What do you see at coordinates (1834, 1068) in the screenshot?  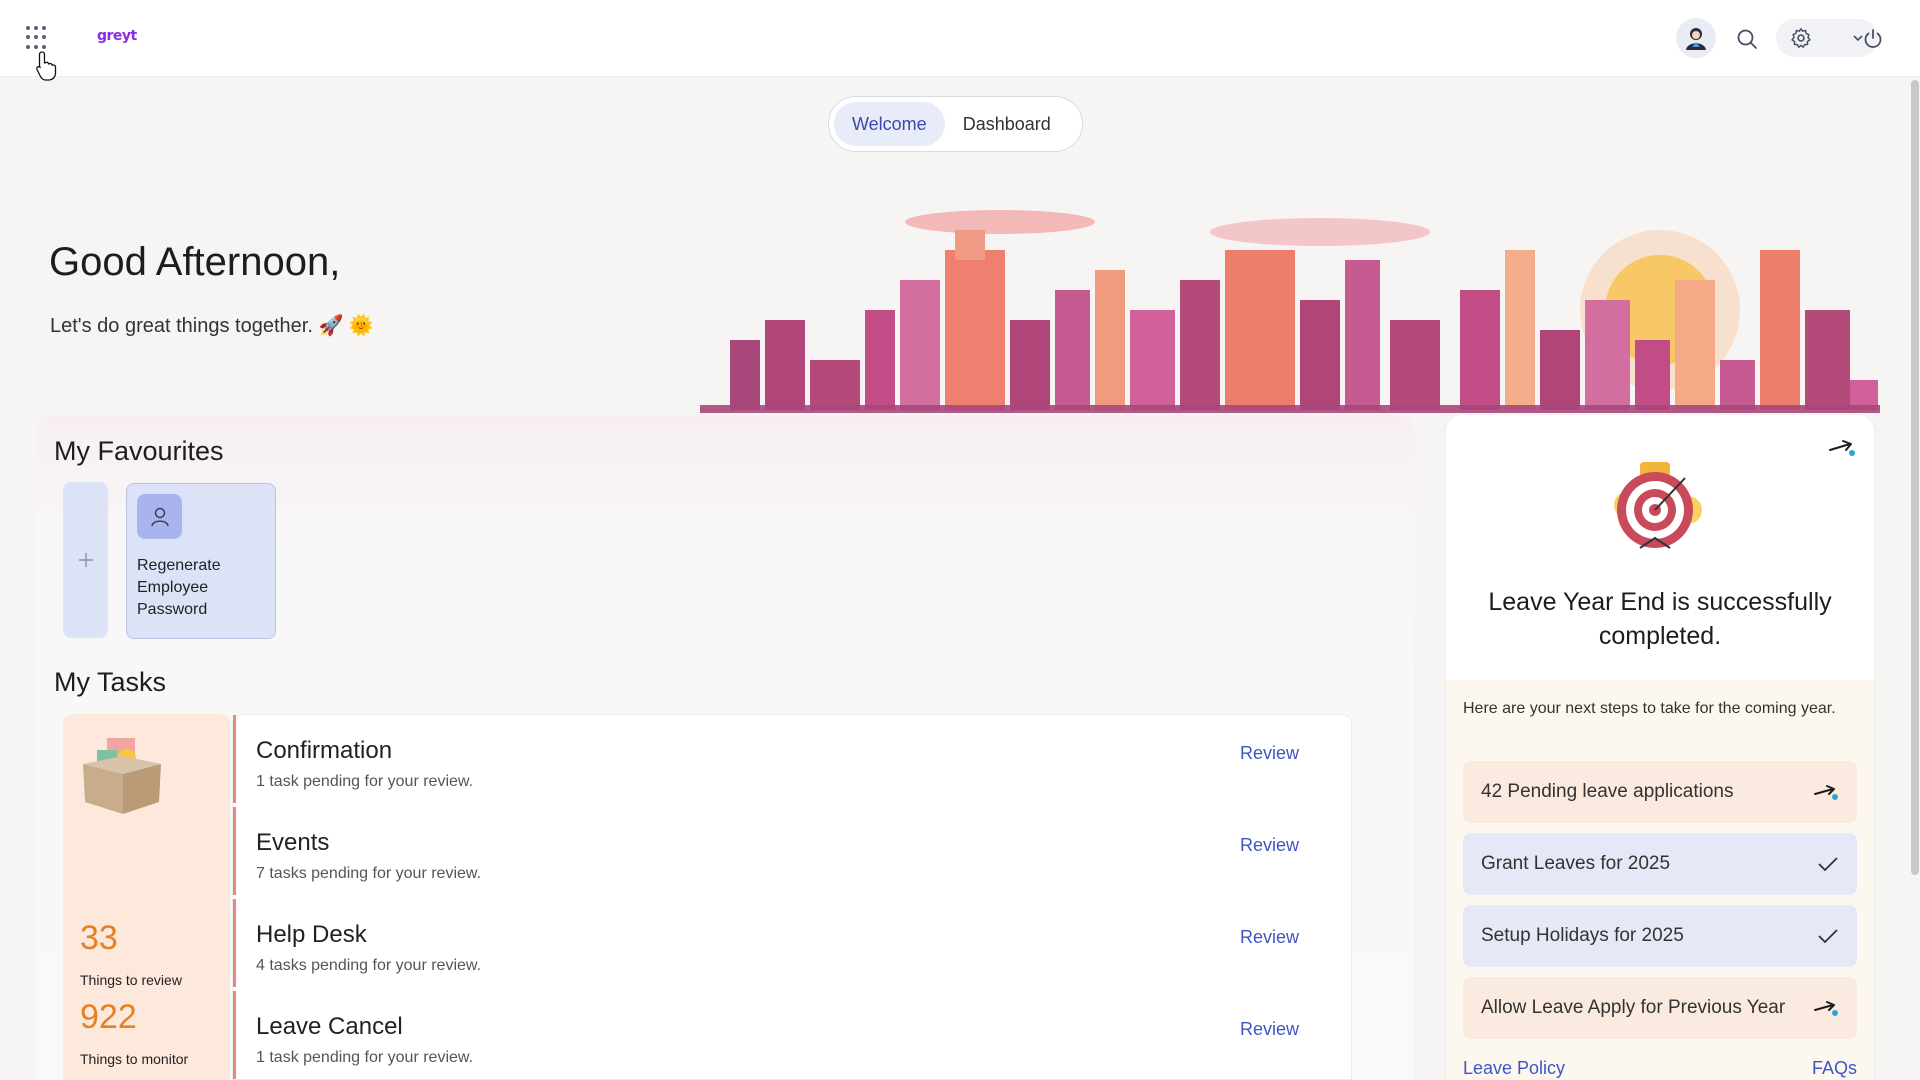 I see `faqs-link: FAQs` at bounding box center [1834, 1068].